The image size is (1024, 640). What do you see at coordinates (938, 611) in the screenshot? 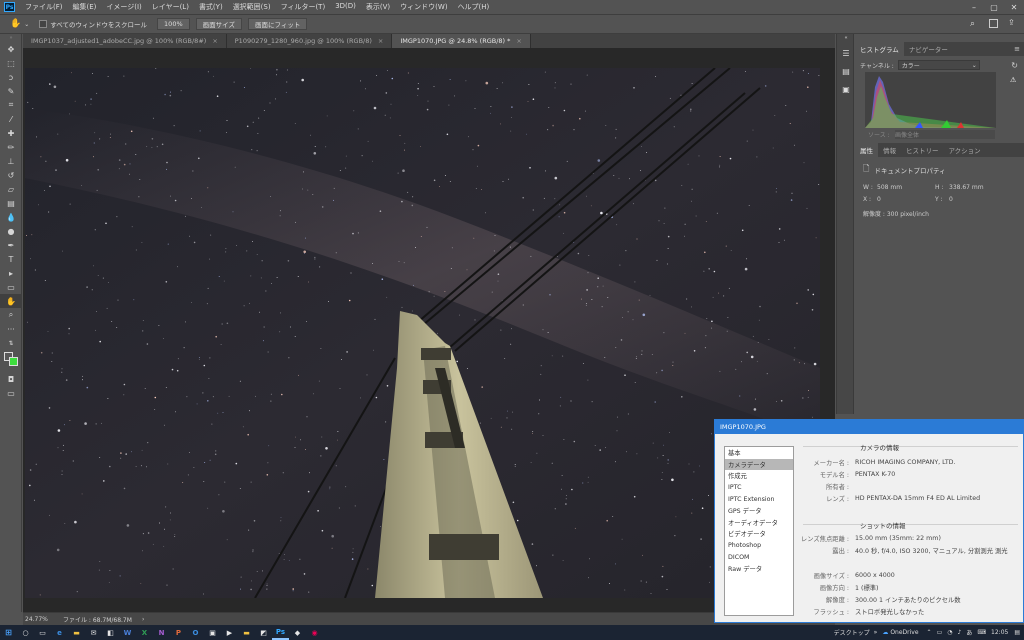
I see `metadata-value: ストロボ発光しなかった` at bounding box center [938, 611].